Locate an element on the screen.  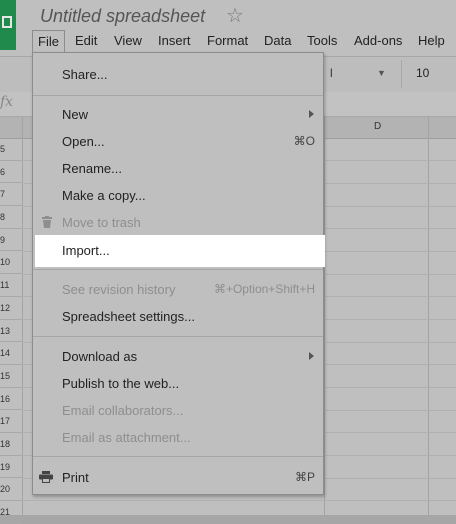
row-number: 18 is located at coordinates (11, 444).